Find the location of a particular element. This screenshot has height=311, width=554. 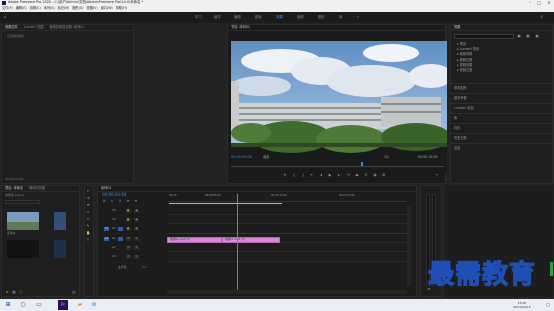

go-to-in-icon: ⇤ is located at coordinates (312, 175).